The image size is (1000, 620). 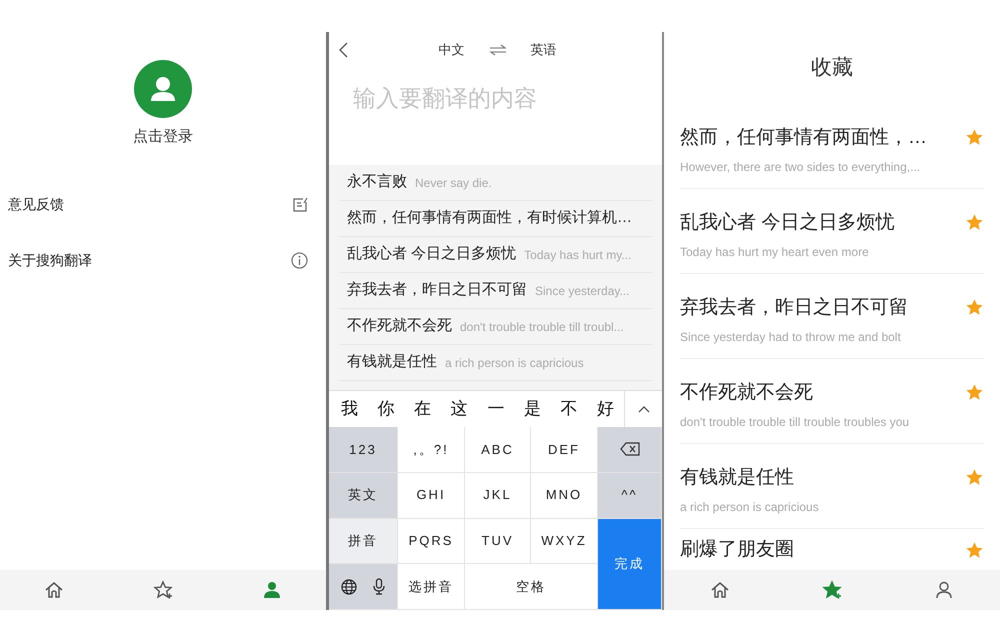 I want to click on keyboard-key: ^^, so click(x=630, y=495).